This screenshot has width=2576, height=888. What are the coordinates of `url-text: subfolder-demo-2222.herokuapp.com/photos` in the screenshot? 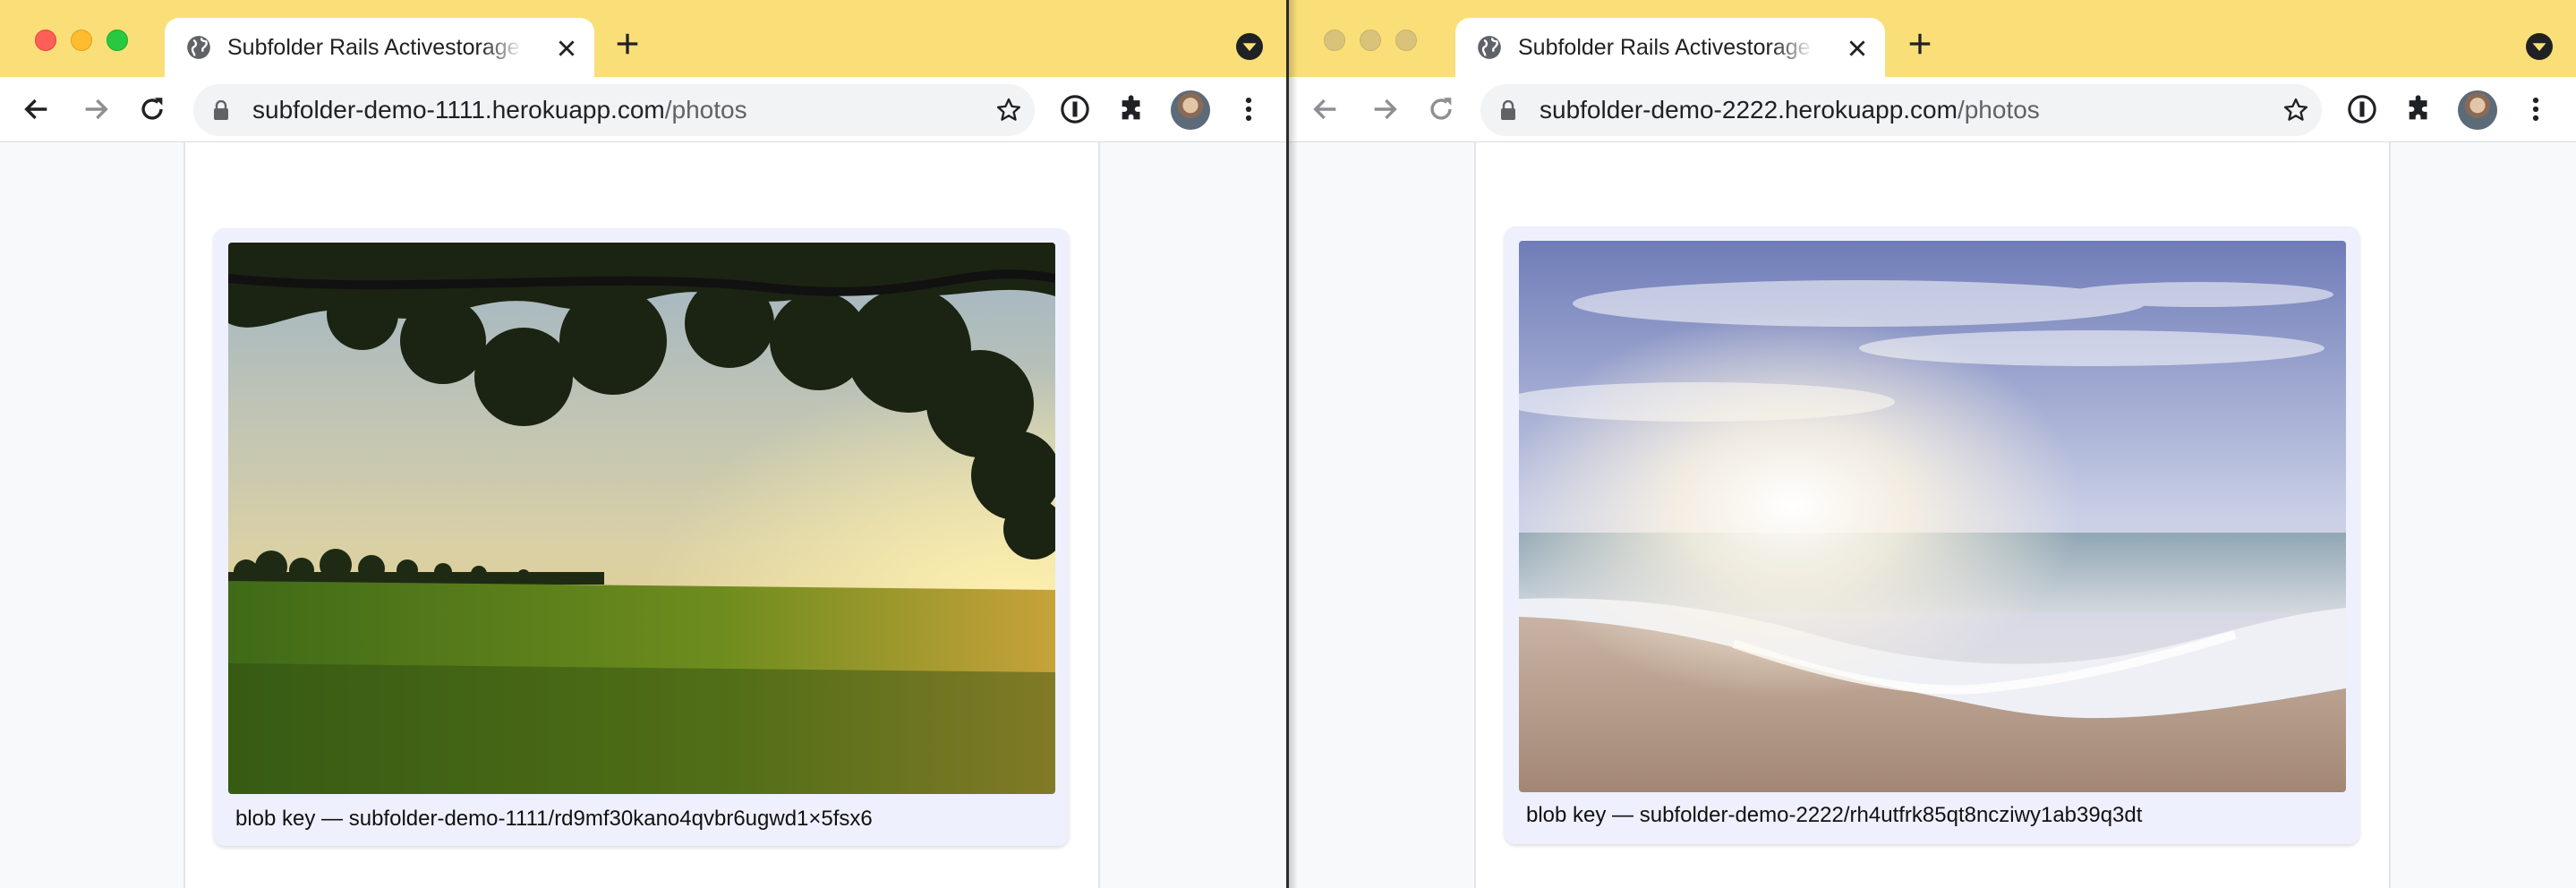 It's located at (1790, 110).